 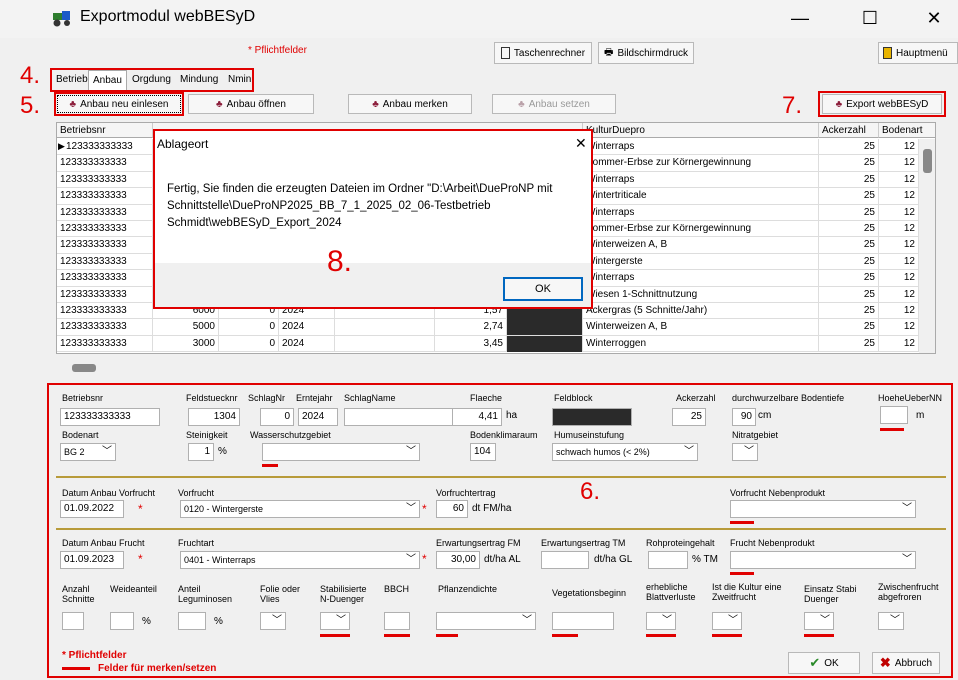 What do you see at coordinates (318, 417) in the screenshot?
I see `erntejahr-field: 2024` at bounding box center [318, 417].